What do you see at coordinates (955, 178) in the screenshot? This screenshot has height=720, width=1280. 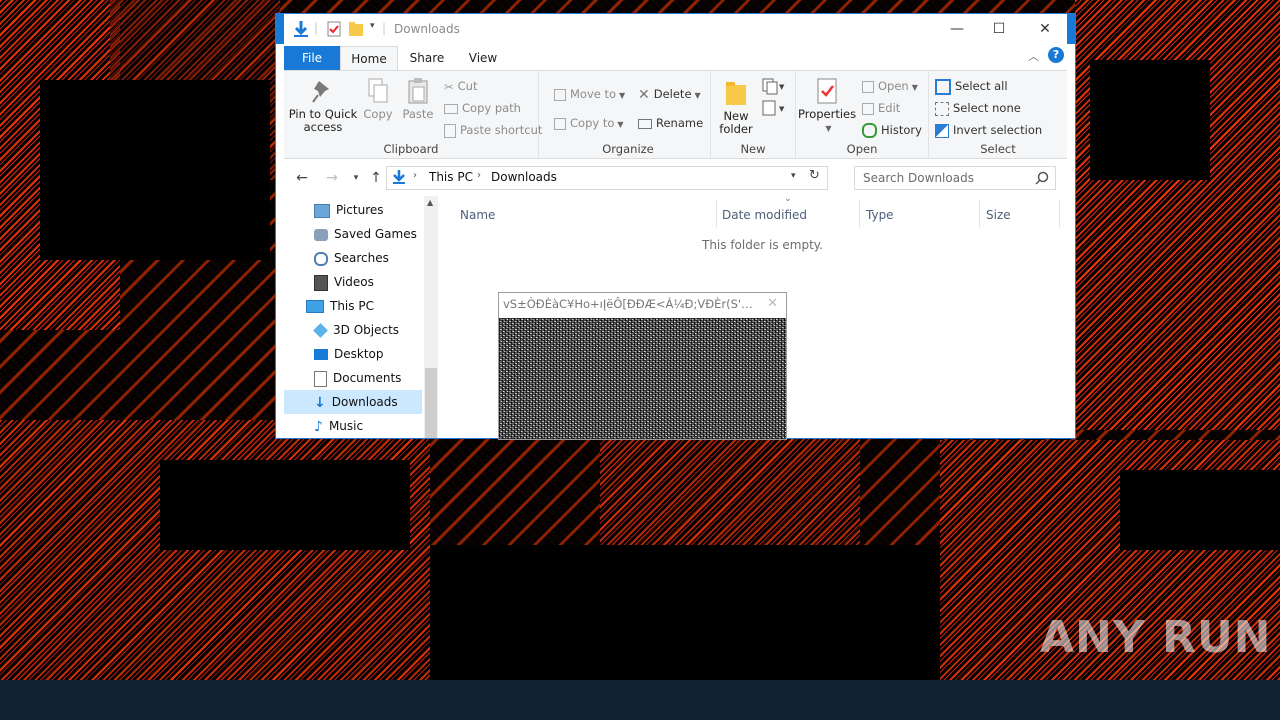 I see `search-input: Search Downloads` at bounding box center [955, 178].